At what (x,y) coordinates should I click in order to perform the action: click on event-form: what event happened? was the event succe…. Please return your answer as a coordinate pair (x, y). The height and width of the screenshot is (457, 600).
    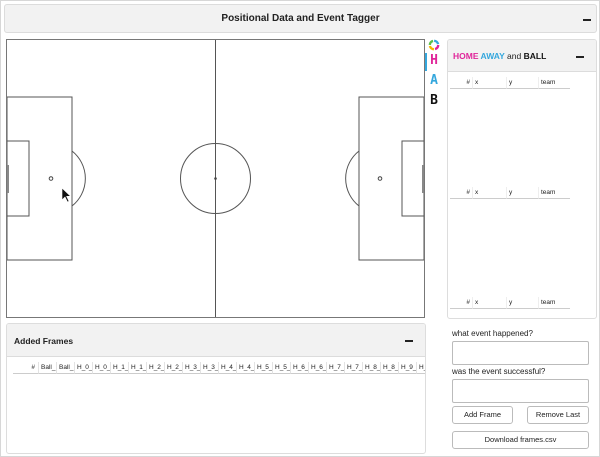
    Looking at the image, I should click on (522, 390).